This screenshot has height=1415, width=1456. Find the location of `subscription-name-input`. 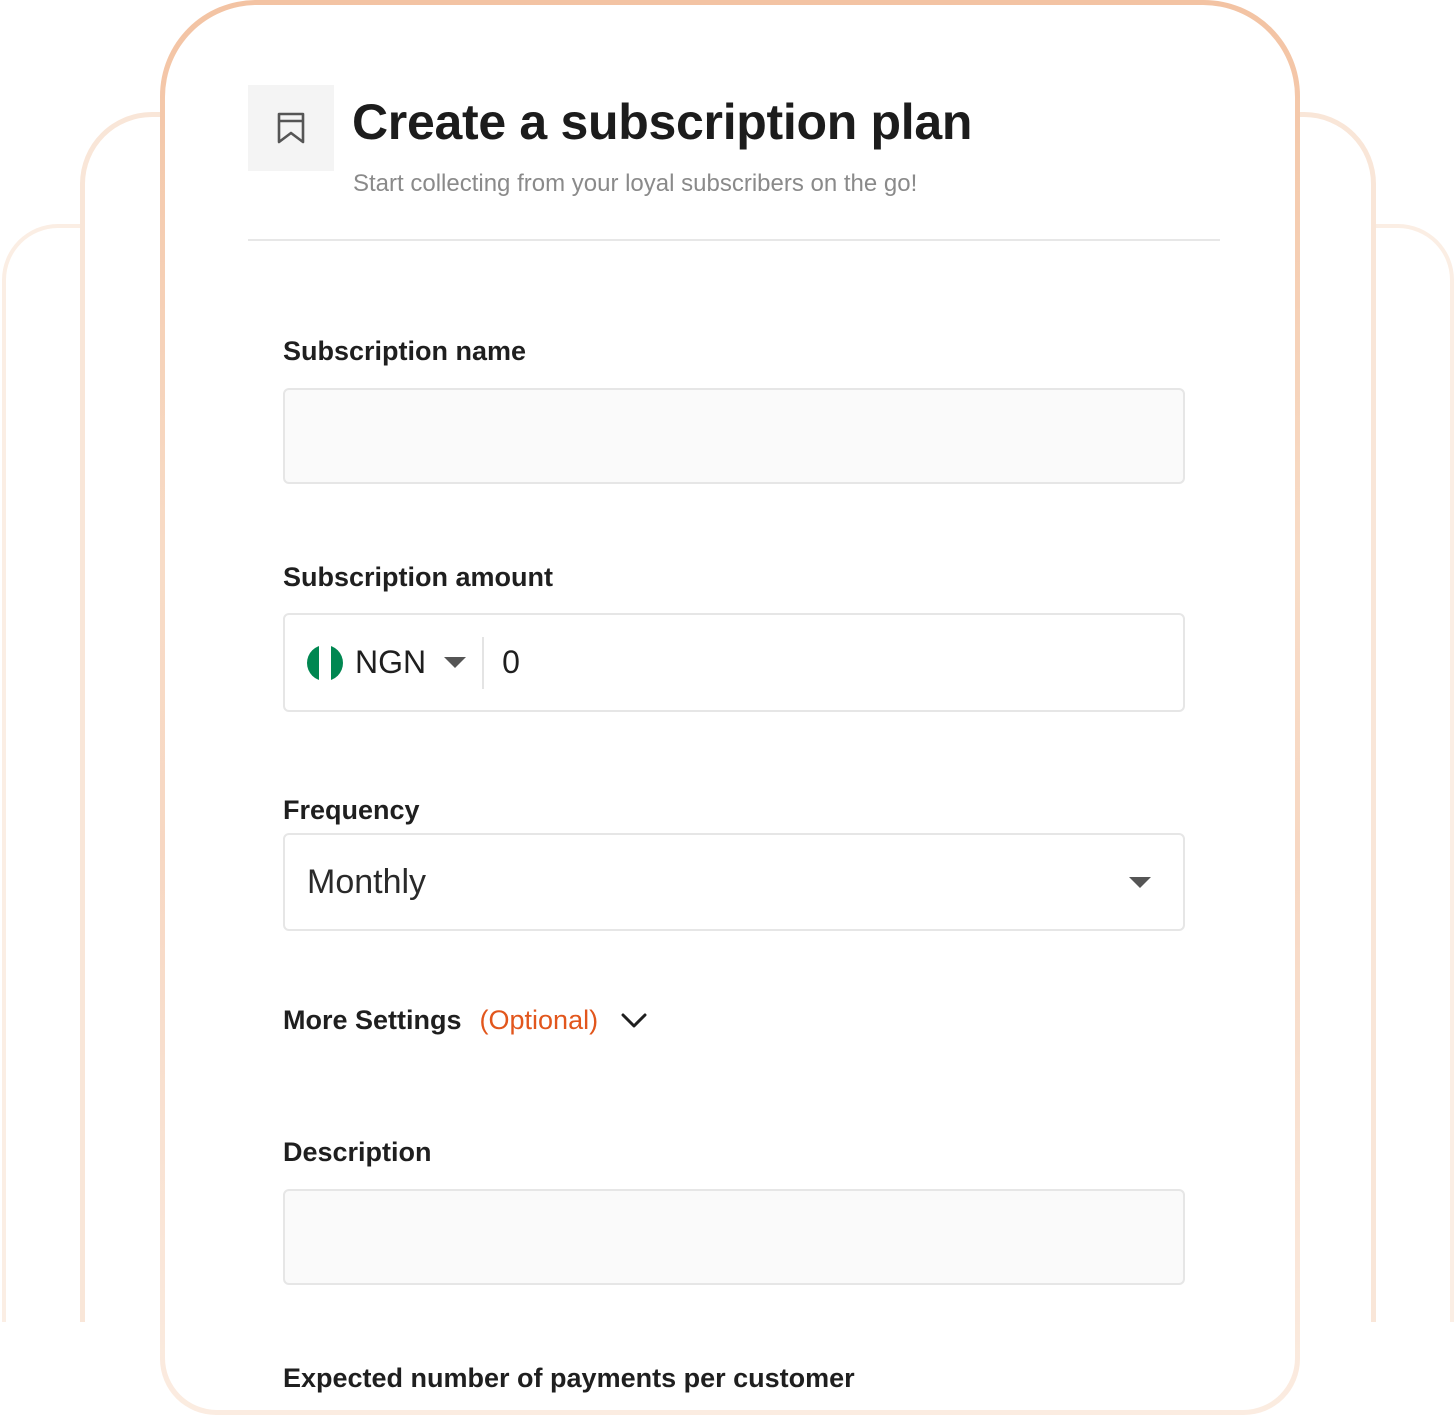

subscription-name-input is located at coordinates (734, 436).